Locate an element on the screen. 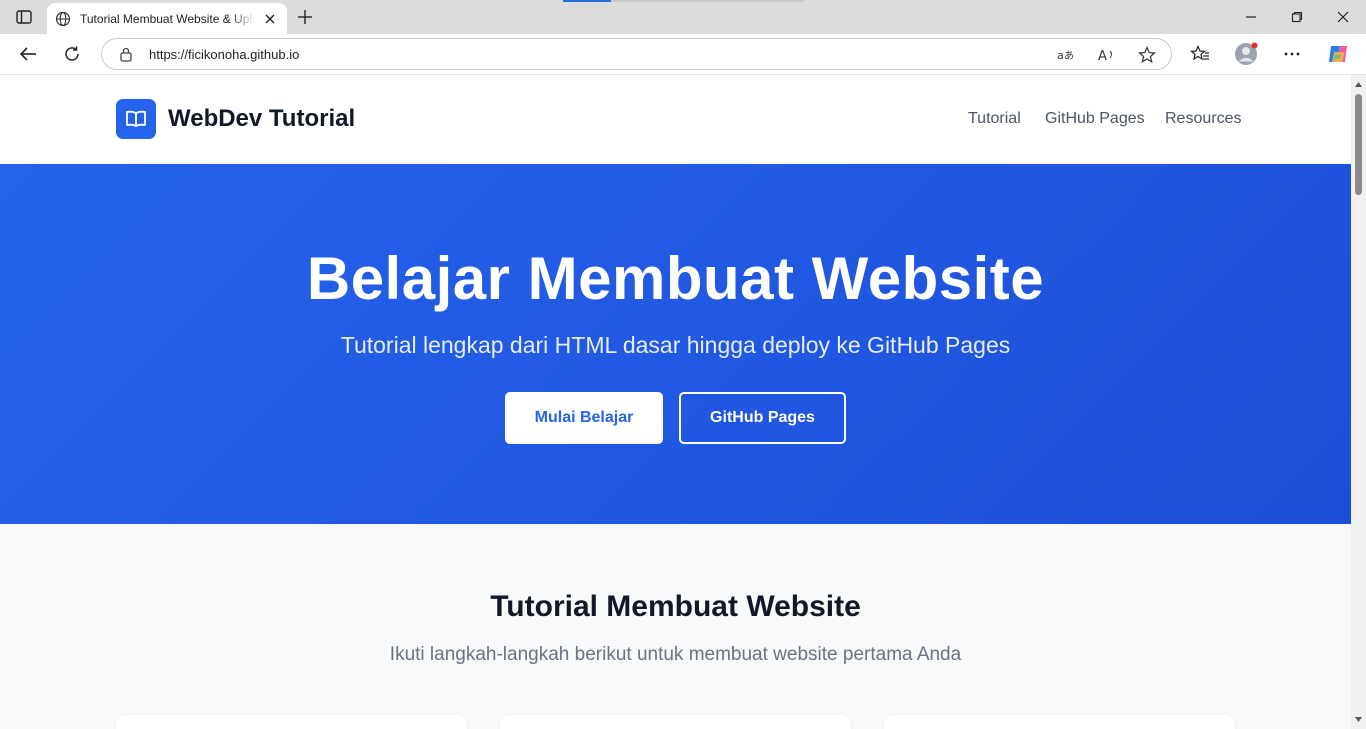  read-aloud-icon: A is located at coordinates (1107, 55).